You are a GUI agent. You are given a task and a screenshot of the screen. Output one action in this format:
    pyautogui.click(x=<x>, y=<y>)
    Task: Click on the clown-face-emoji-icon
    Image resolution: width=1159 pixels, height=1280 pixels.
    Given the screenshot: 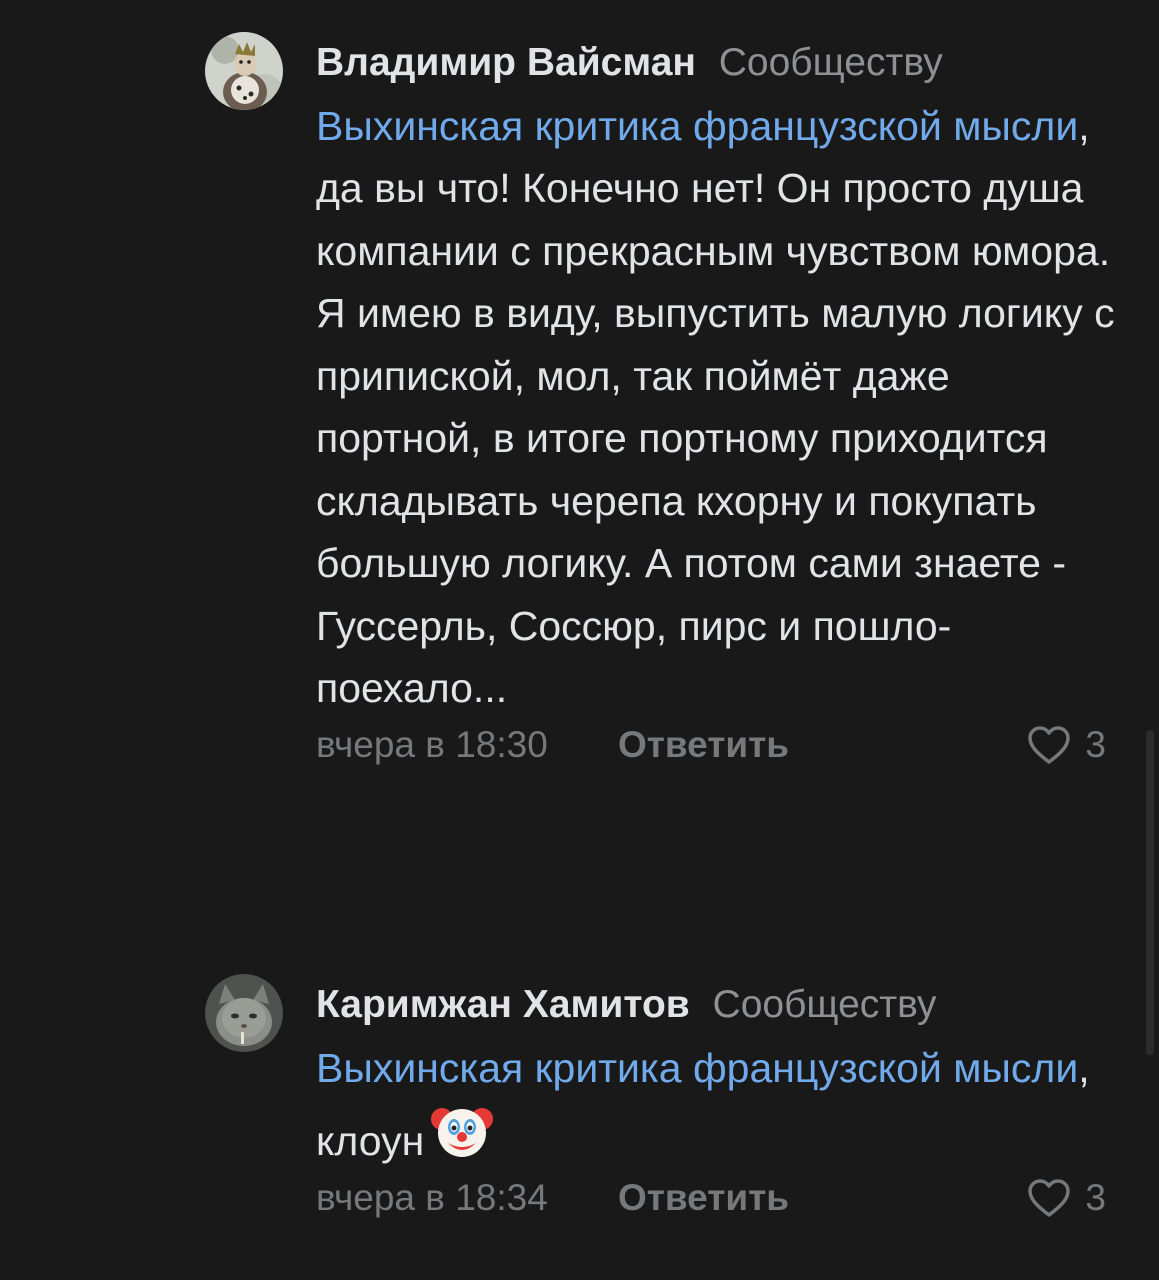 What is the action you would take?
    pyautogui.click(x=462, y=1131)
    